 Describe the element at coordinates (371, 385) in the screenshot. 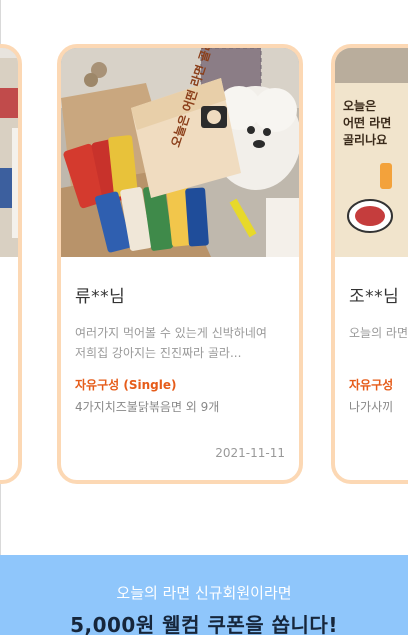

I see `purchase-option: 자유구성` at that location.